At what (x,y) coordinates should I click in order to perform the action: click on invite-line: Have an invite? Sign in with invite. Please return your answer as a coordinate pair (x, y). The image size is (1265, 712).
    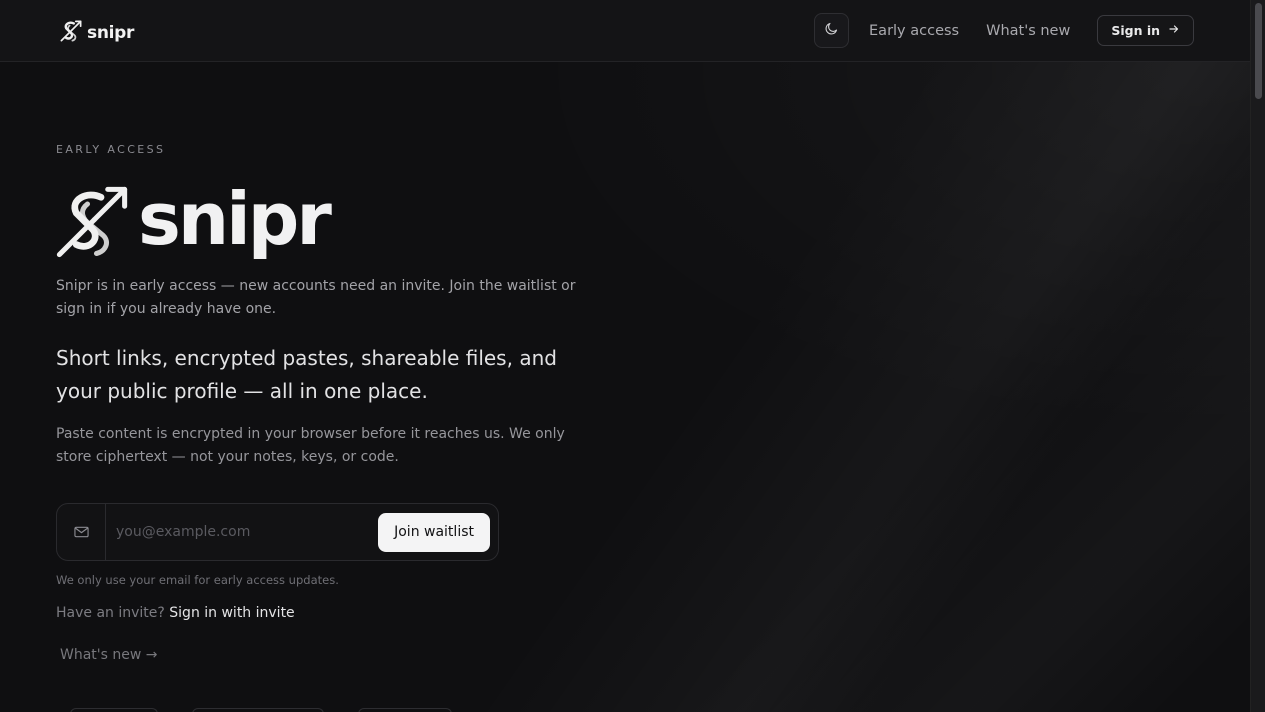
    Looking at the image, I should click on (175, 613).